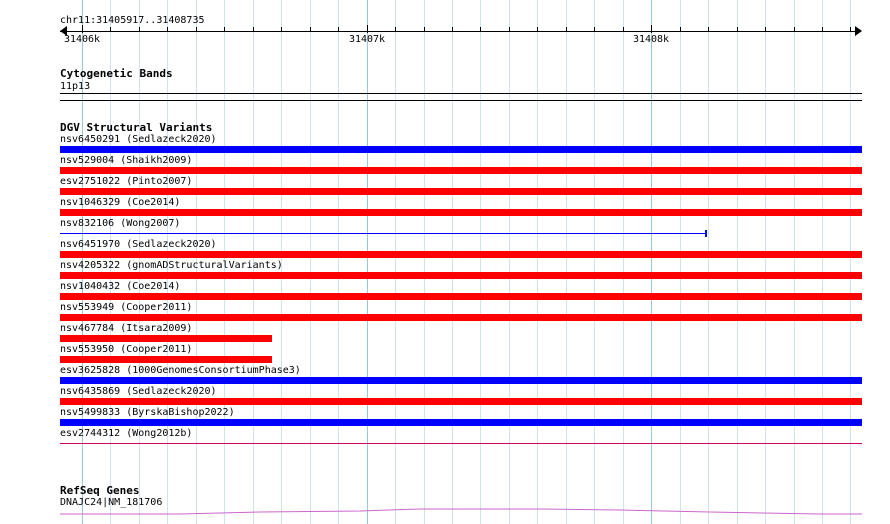  Describe the element at coordinates (120, 223) in the screenshot. I see `dgv-feature-label: nsv832106 (Wong2007)` at that location.